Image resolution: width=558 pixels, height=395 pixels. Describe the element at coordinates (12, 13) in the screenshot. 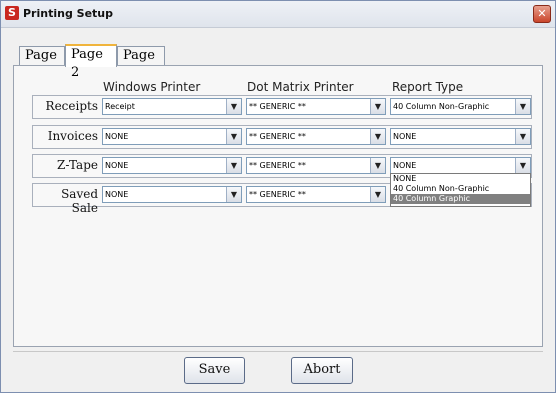

I see `app-logo-icon: S` at that location.